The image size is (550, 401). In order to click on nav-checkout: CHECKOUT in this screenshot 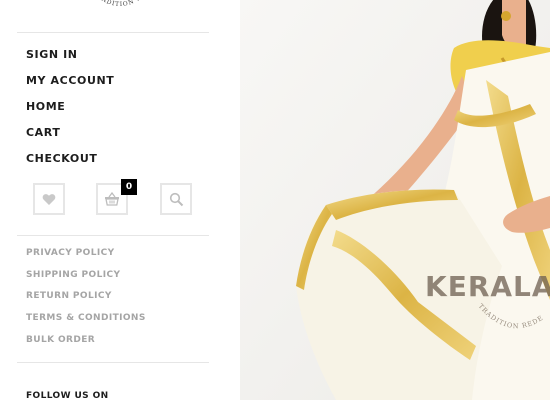, I will do `click(61, 158)`.